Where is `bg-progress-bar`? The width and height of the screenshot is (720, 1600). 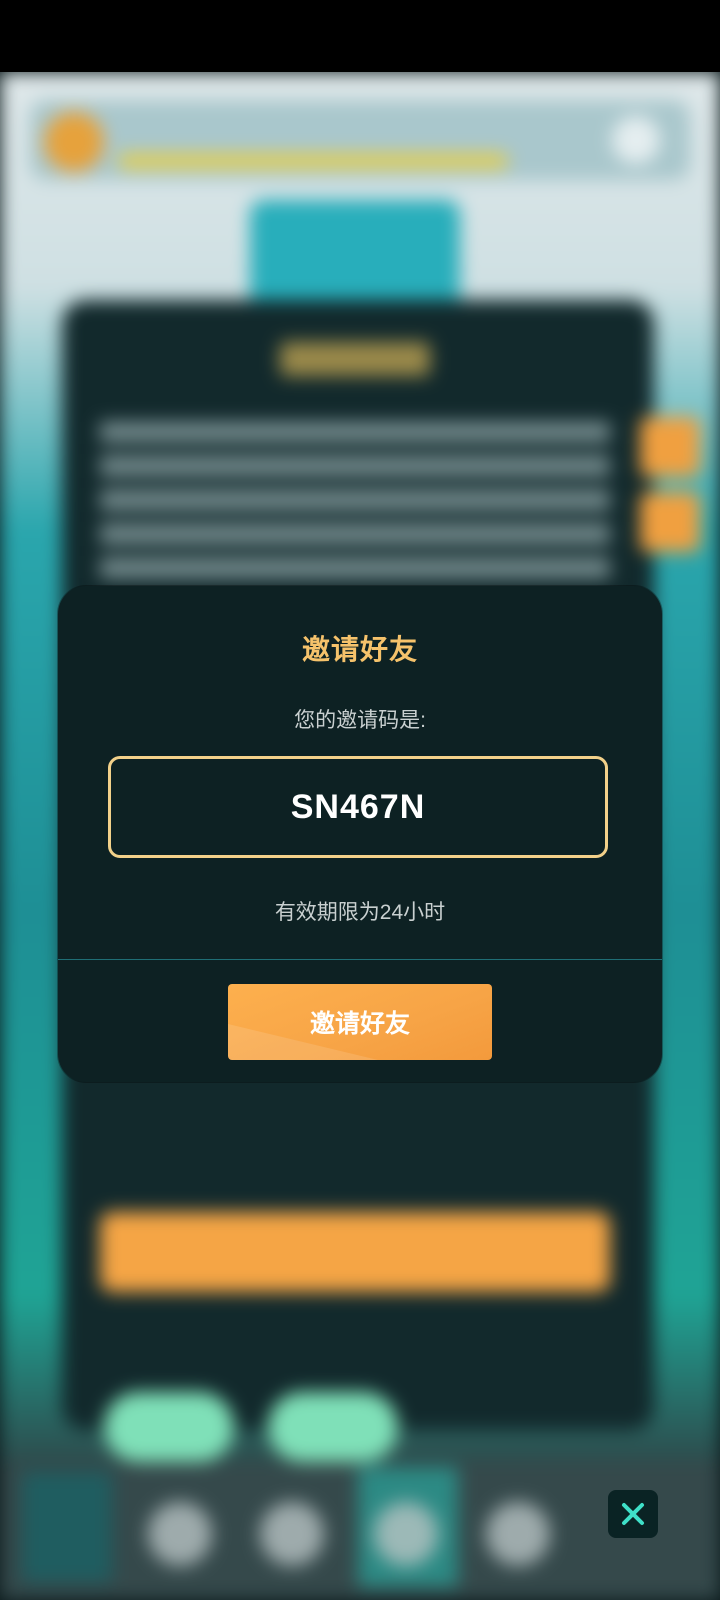 bg-progress-bar is located at coordinates (313, 161).